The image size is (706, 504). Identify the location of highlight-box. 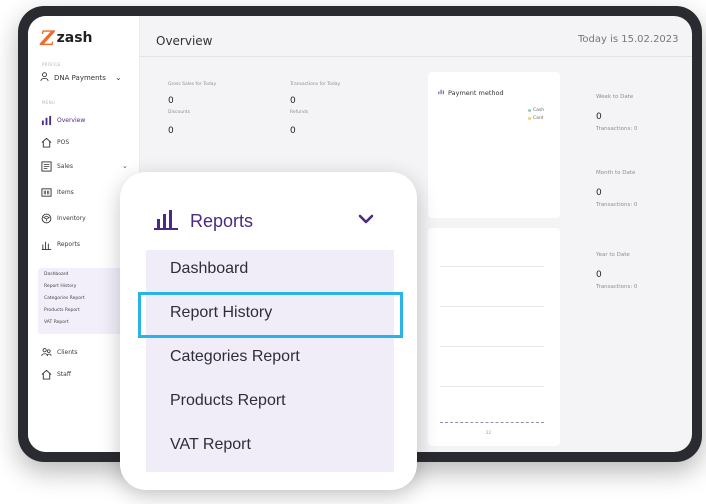
(270, 315).